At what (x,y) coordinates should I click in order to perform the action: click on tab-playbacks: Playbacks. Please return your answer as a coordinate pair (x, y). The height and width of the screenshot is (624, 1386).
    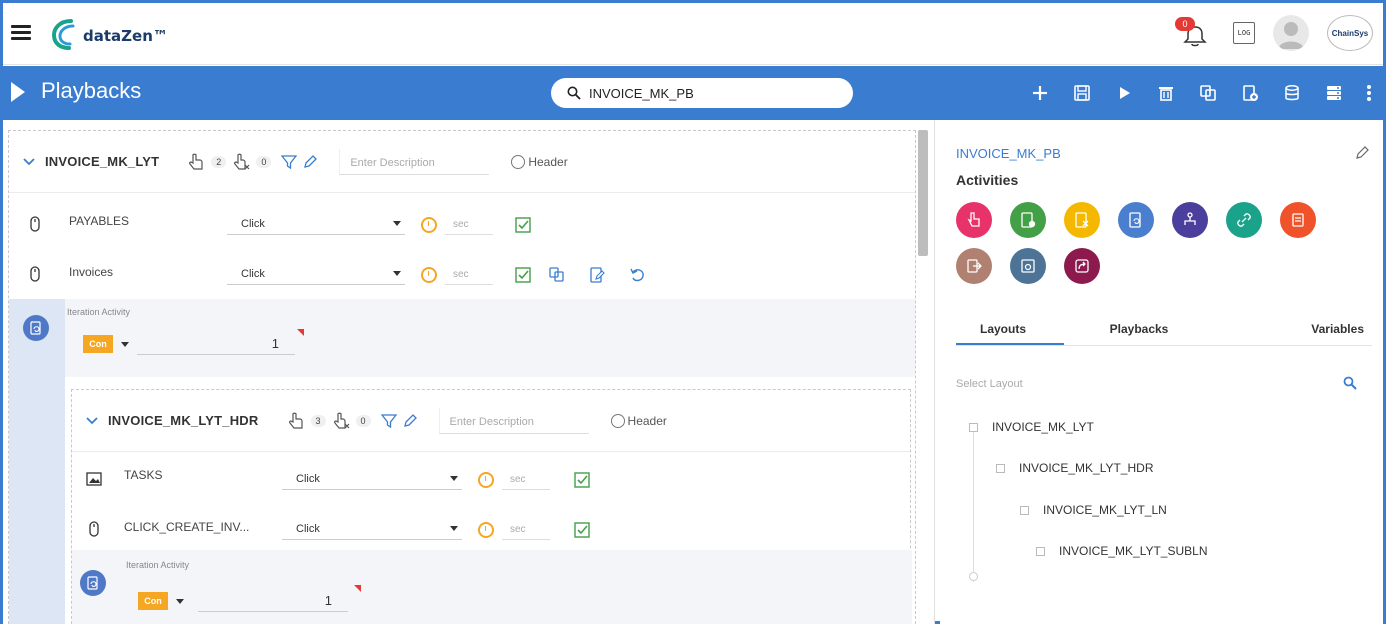
    Looking at the image, I should click on (1139, 330).